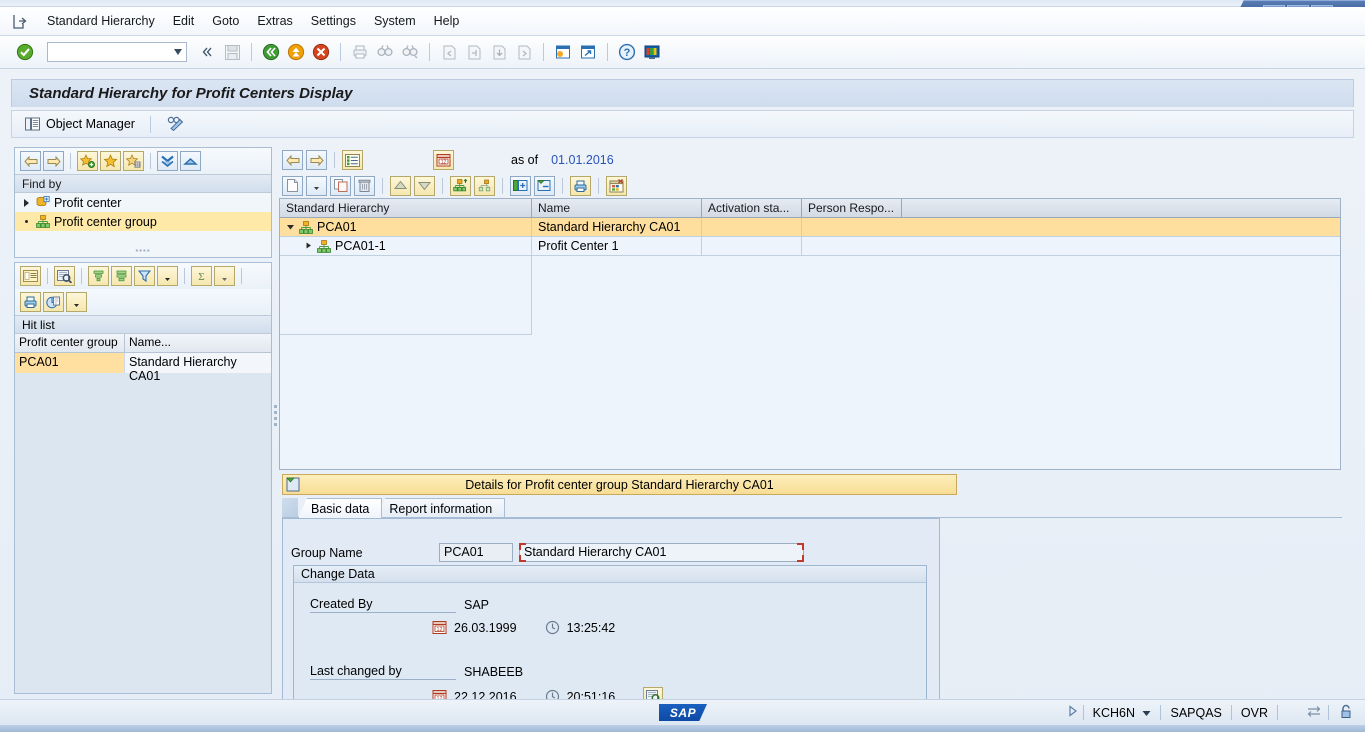 The width and height of the screenshot is (1365, 732). What do you see at coordinates (292, 185) in the screenshot?
I see `create-node-button` at bounding box center [292, 185].